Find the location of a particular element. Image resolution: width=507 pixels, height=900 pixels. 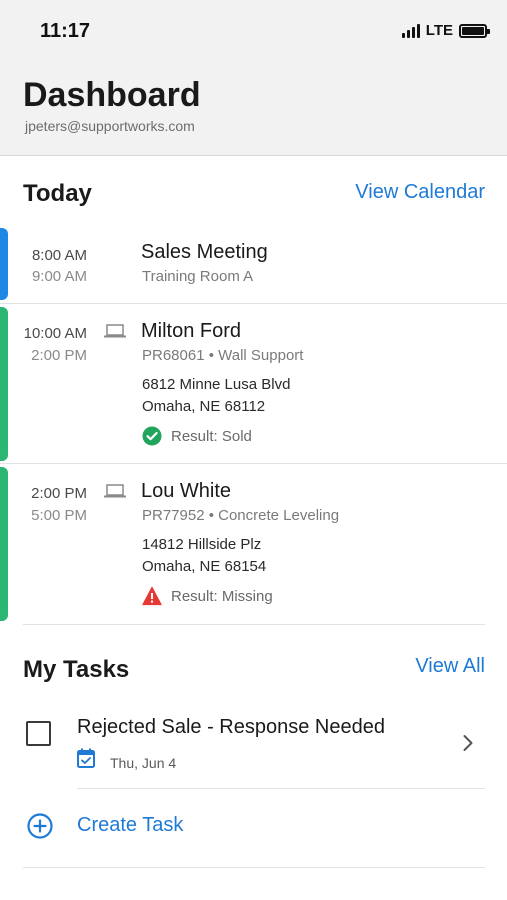

network-label: LTE is located at coordinates (439, 30).